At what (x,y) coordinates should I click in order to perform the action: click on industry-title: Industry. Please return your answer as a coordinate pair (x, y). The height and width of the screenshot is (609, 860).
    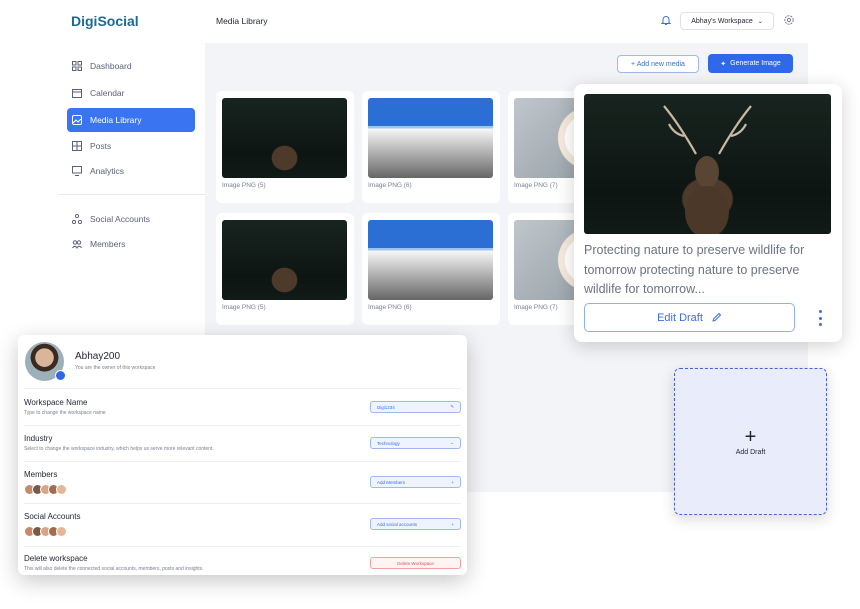
    Looking at the image, I should click on (38, 438).